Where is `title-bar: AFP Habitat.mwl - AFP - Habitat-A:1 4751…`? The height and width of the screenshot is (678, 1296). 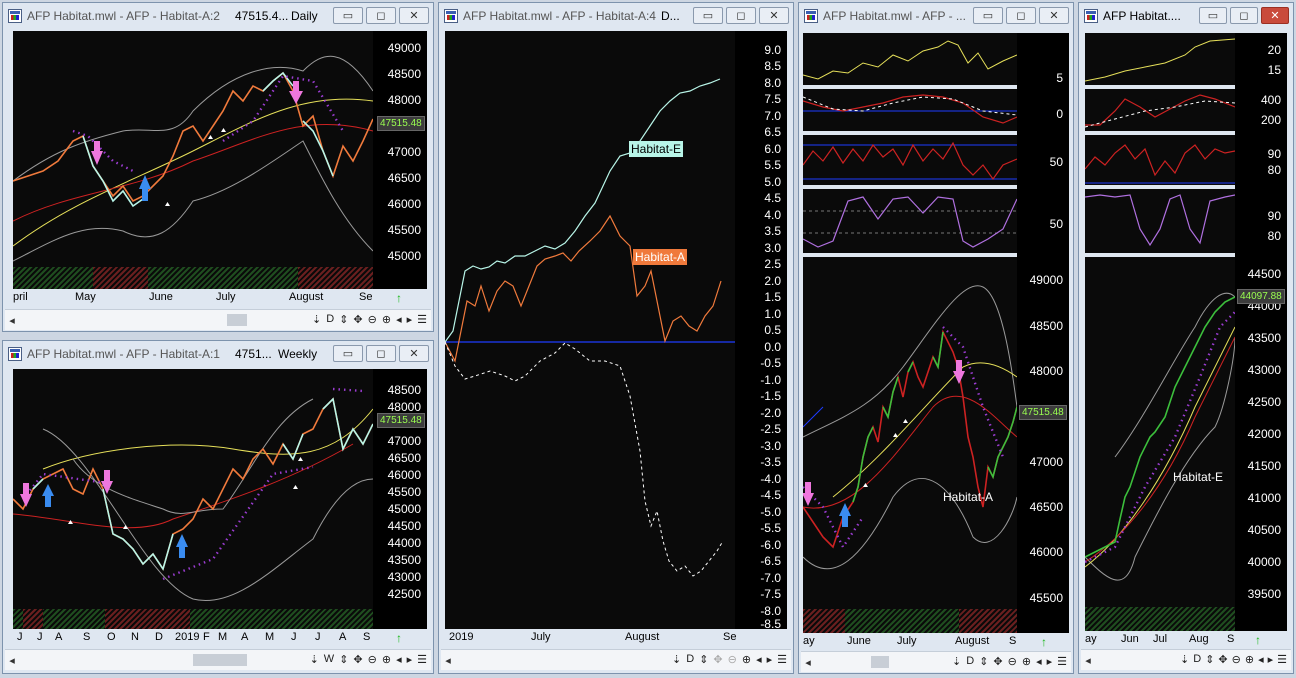
title-bar: AFP Habitat.mwl - AFP - Habitat-A:1 4751… is located at coordinates (218, 354).